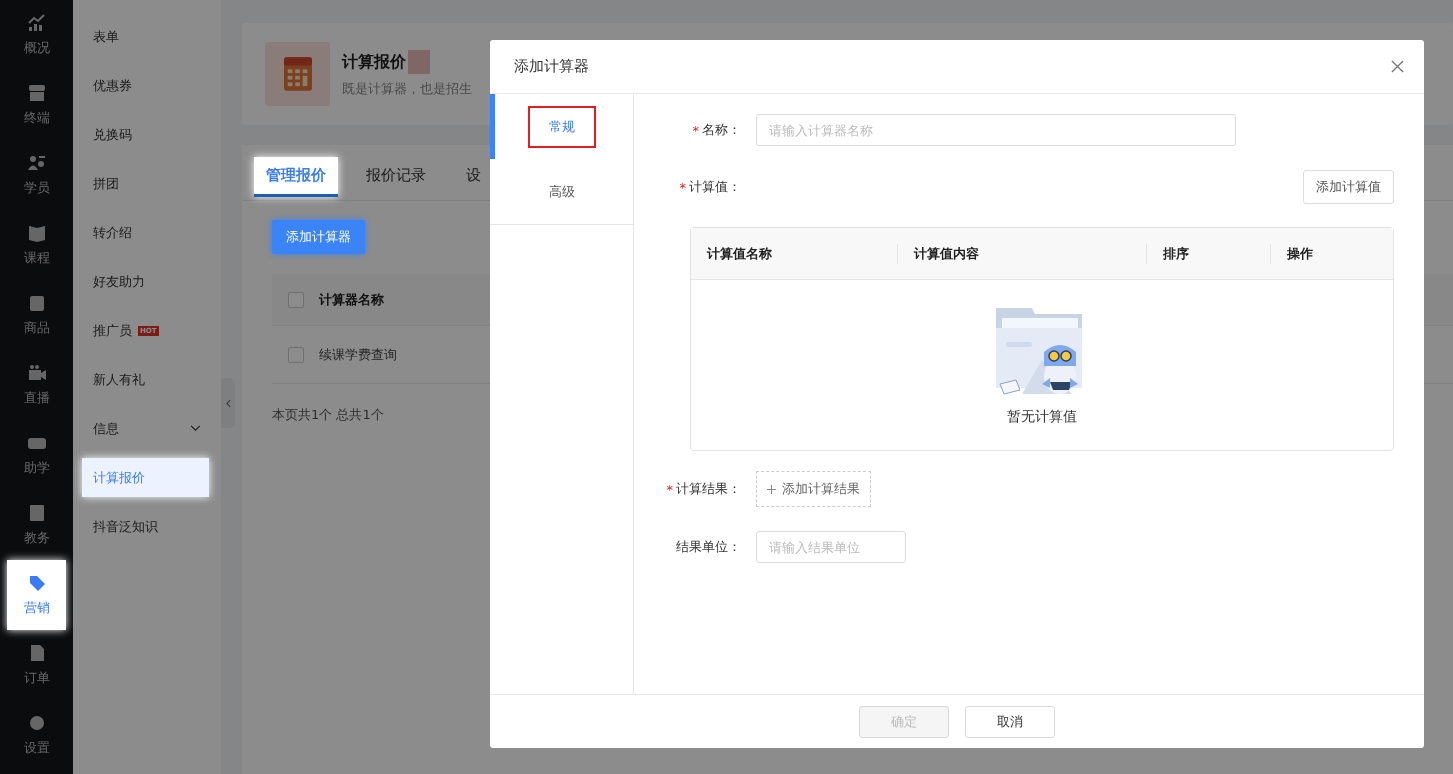 This screenshot has height=774, width=1453. I want to click on submenu-item: 好友助力, so click(147, 281).